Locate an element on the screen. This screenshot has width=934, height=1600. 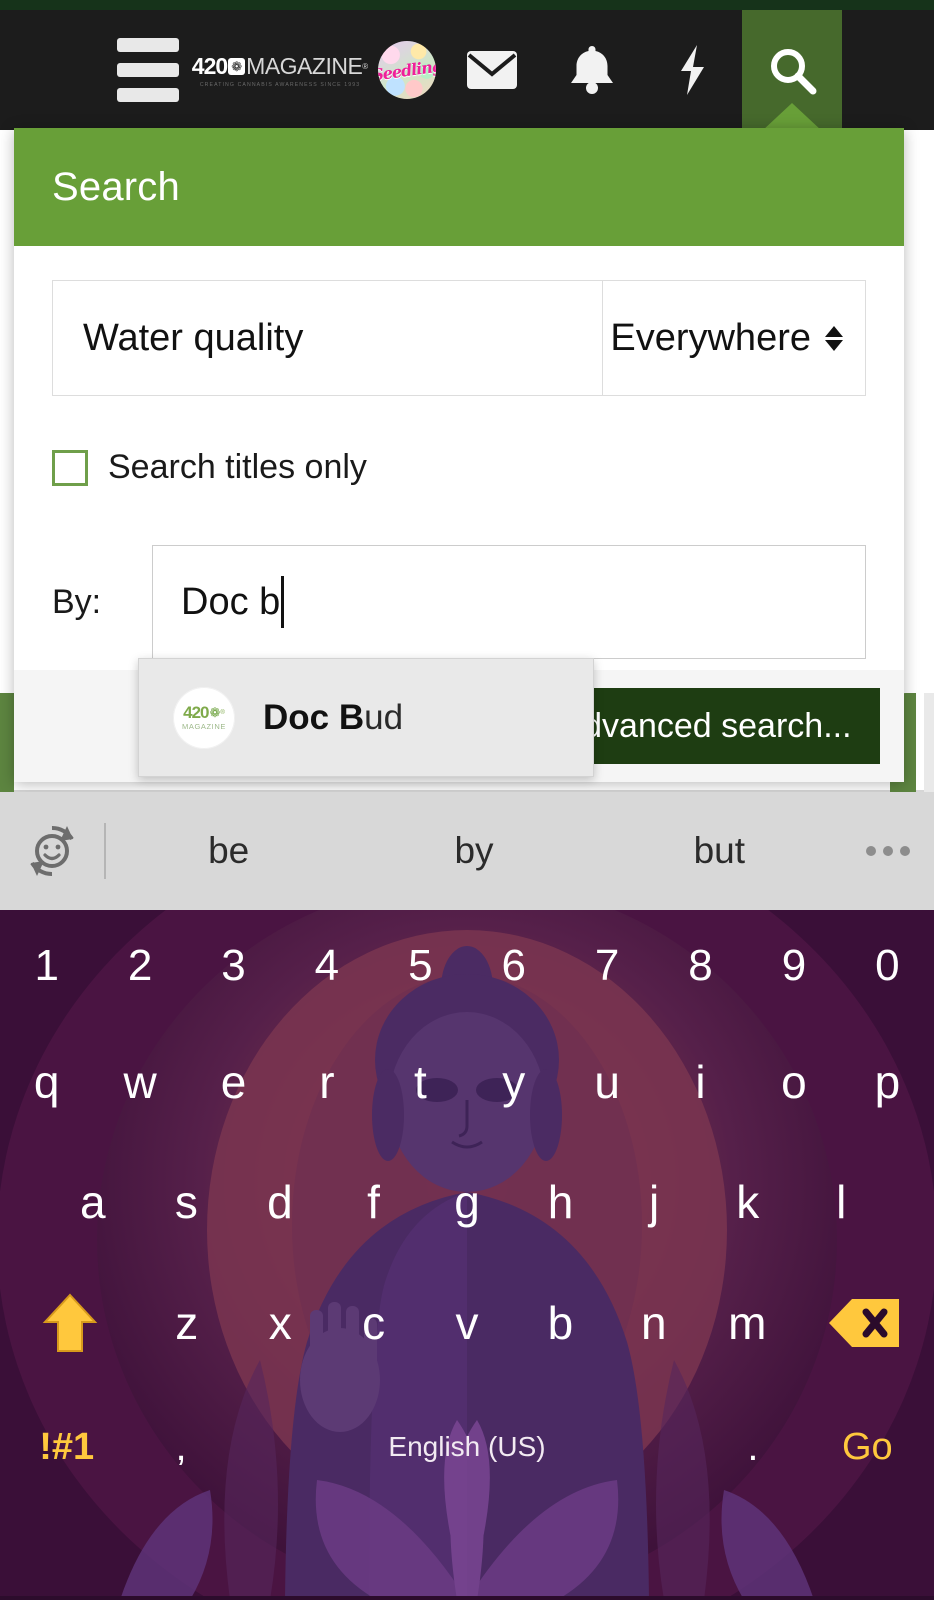
keyboard-row-bottom-letters: z x c v b n m is located at coordinates (467, 1323).